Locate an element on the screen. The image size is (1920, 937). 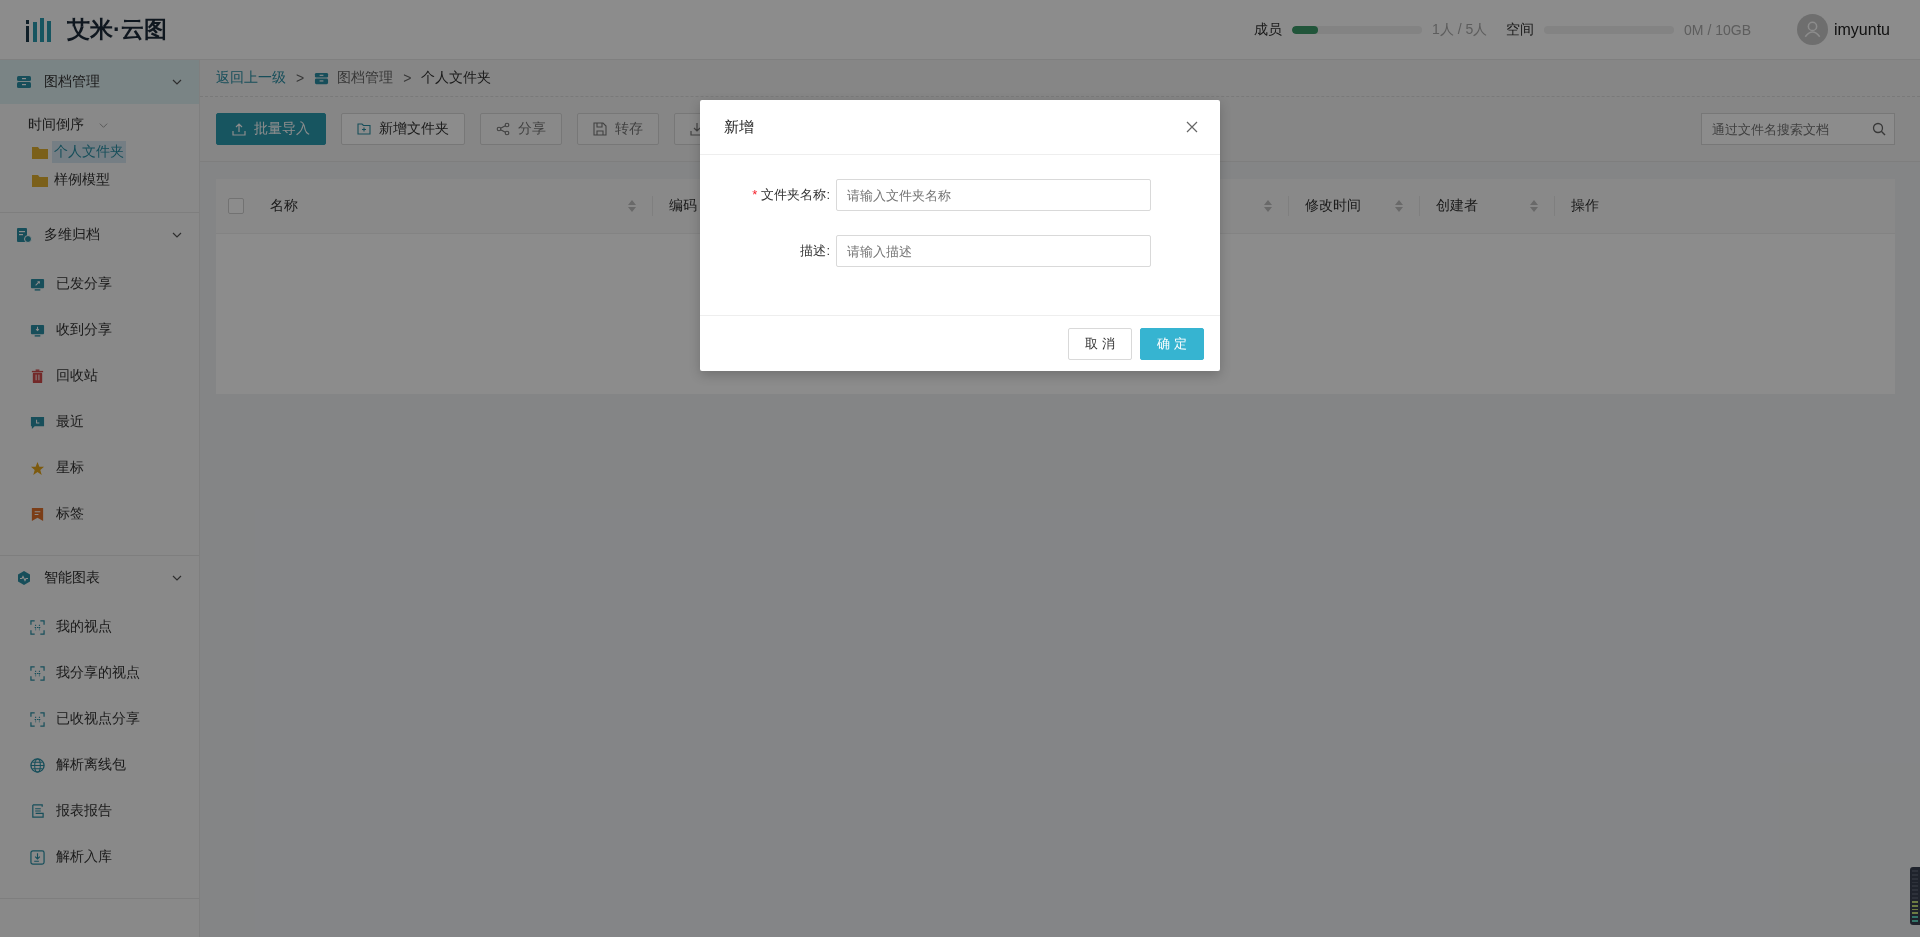
hexagon-icon is located at coordinates (24, 578).